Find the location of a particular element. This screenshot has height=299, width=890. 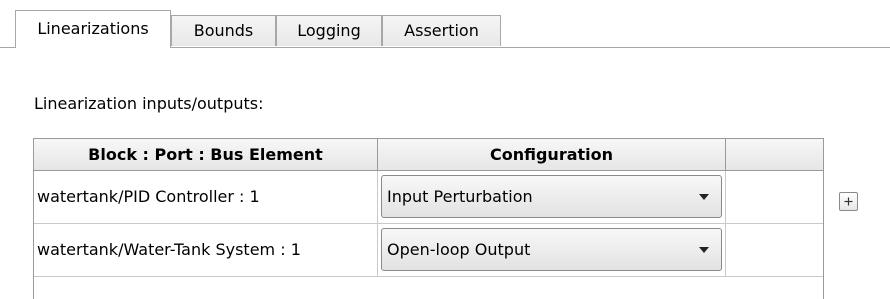

section-label: Linearization inputs/outputs: is located at coordinates (149, 103).